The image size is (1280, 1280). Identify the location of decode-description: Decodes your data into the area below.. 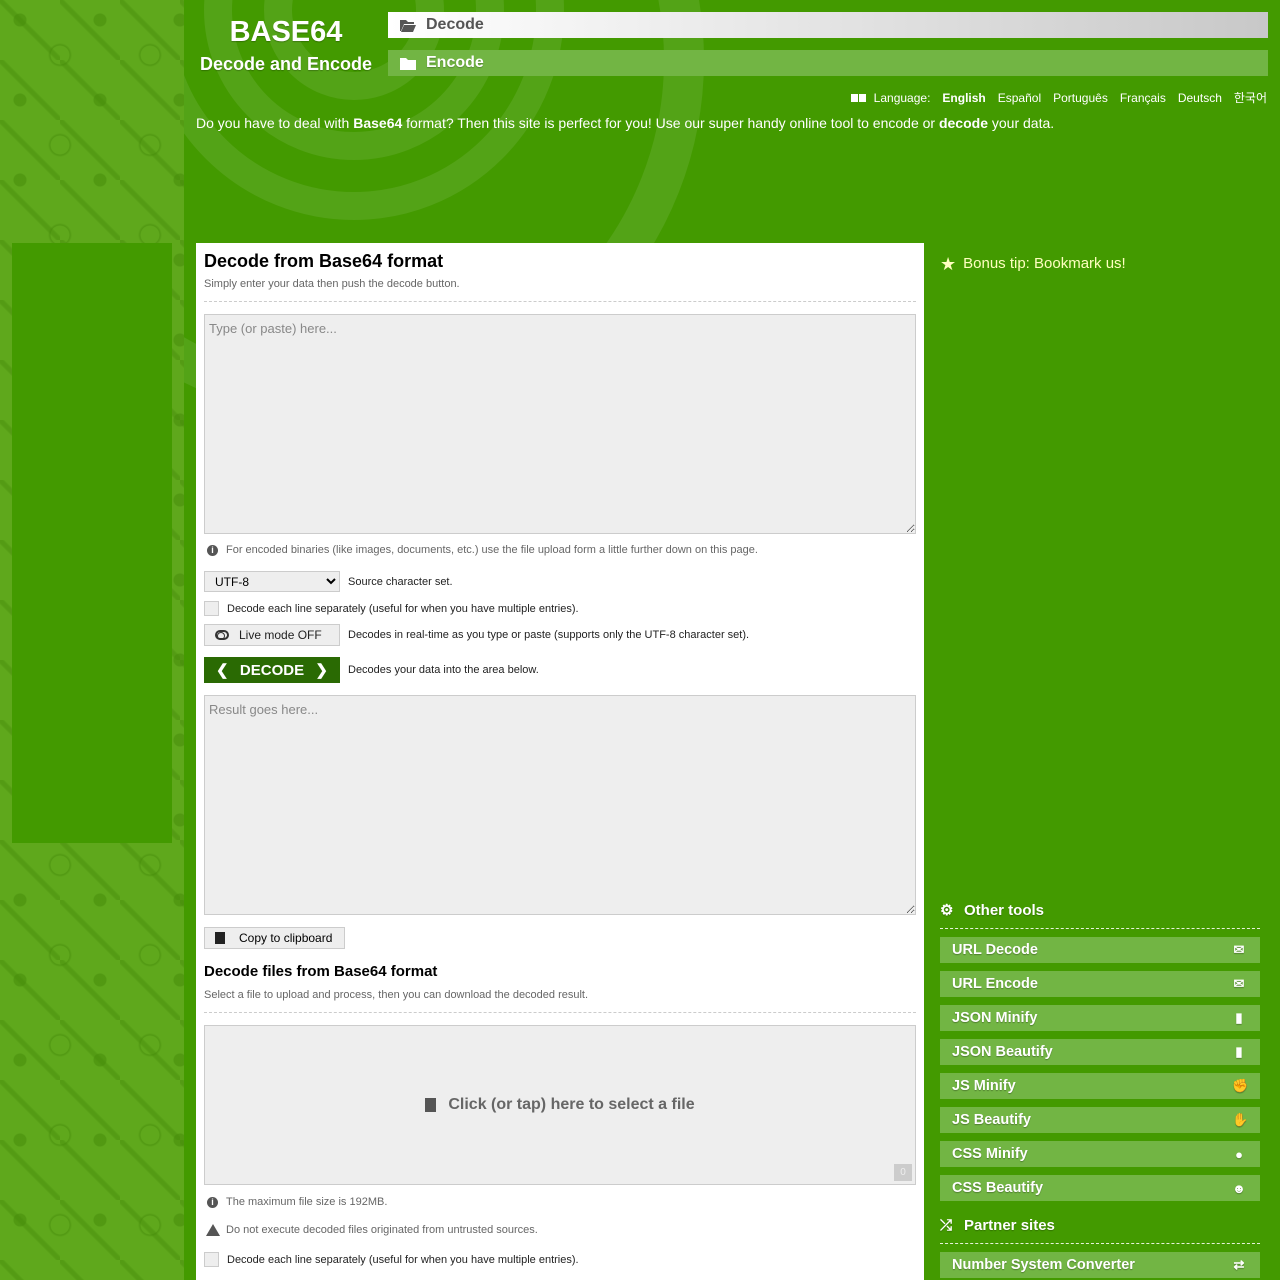
(443, 670).